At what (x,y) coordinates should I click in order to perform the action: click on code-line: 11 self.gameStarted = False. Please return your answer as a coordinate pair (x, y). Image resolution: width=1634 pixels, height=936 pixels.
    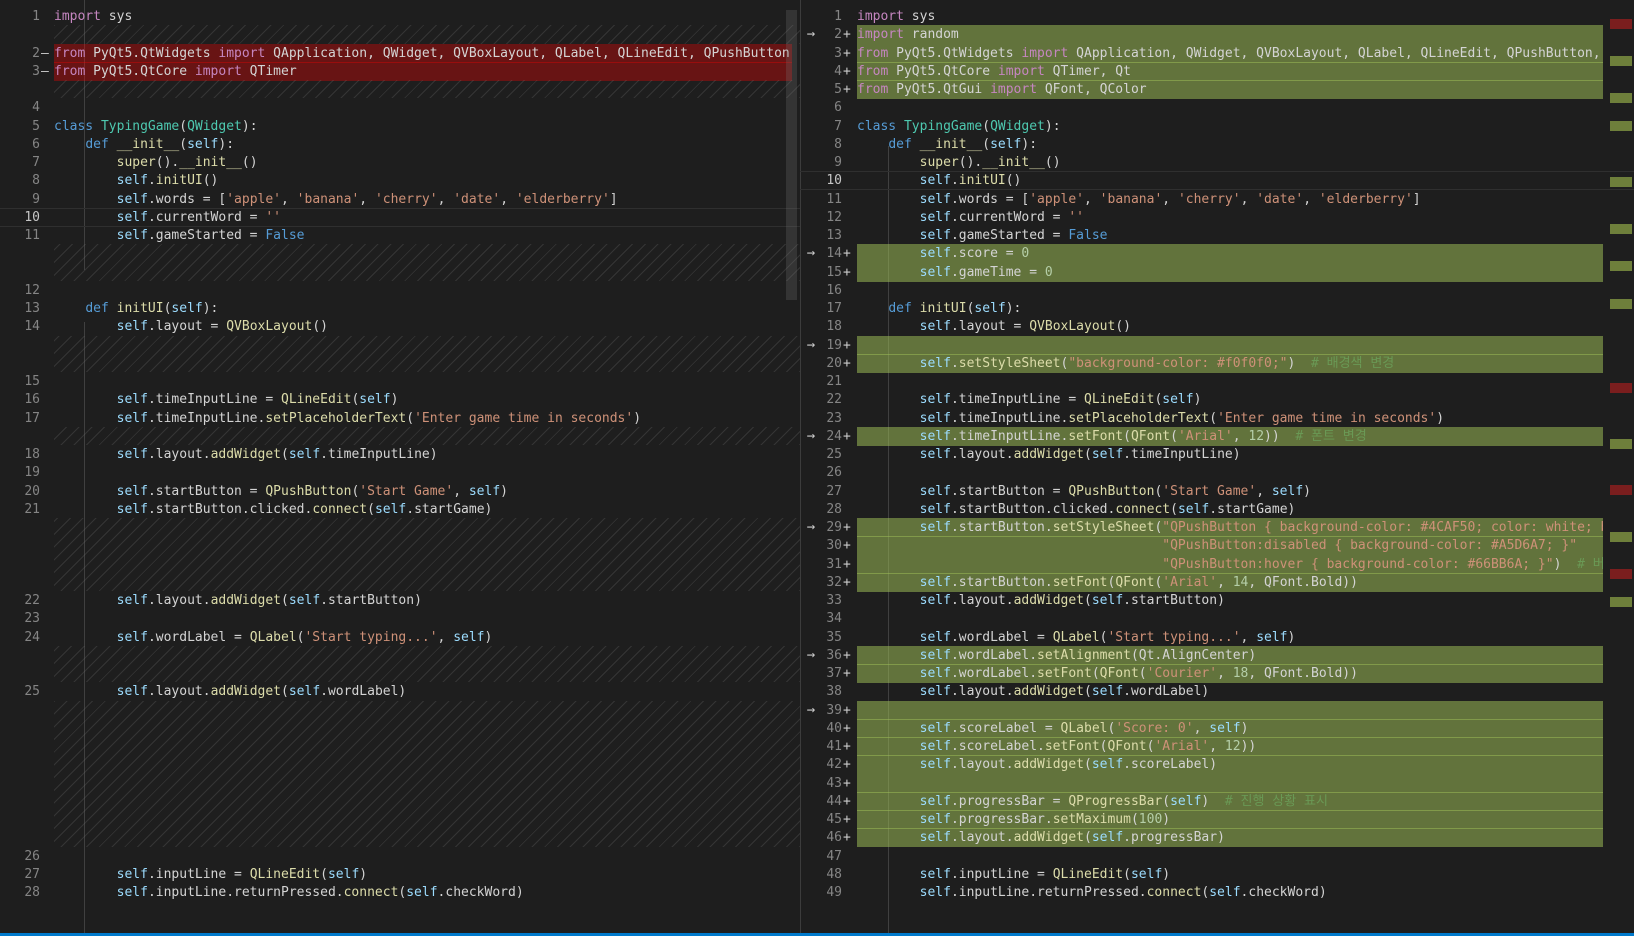
    Looking at the image, I should click on (400, 235).